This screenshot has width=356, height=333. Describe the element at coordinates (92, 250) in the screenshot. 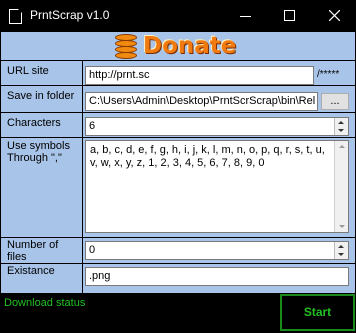

I see `number-of-files-value: 0` at that location.